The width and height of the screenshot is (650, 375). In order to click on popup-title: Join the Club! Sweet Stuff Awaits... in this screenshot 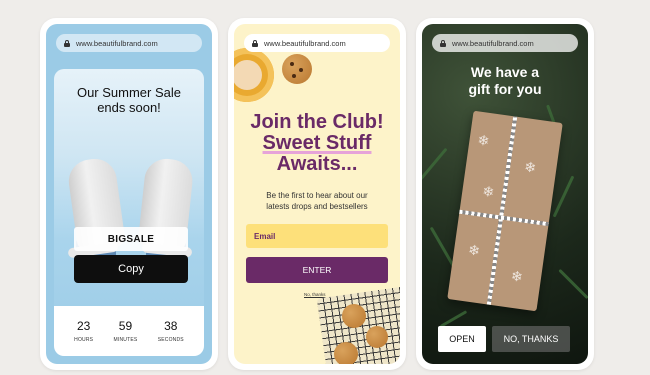, I will do `click(317, 143)`.